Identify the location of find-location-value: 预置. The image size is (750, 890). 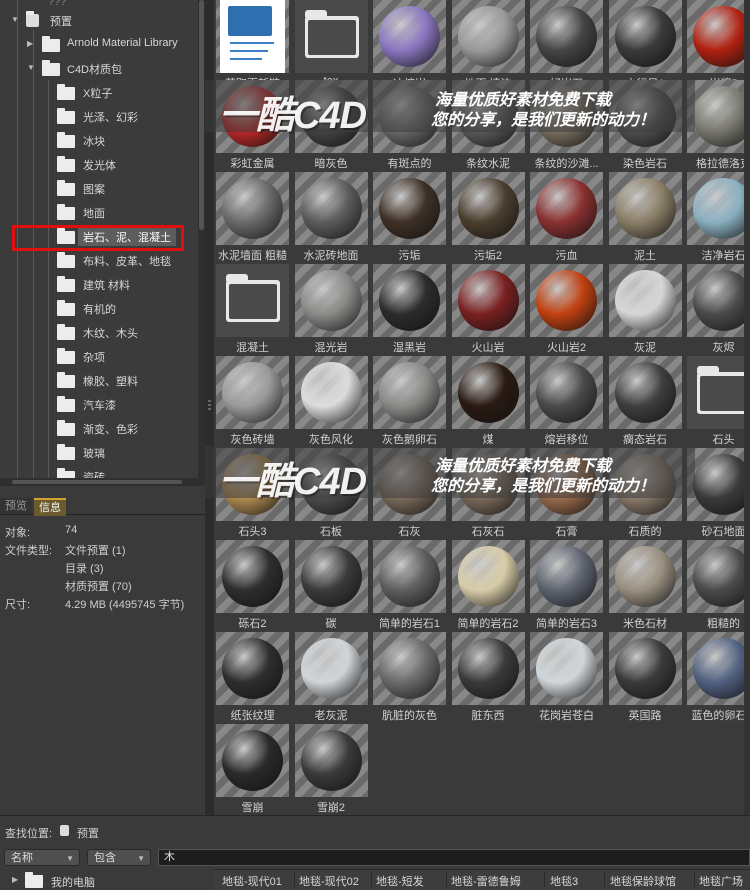
(88, 833).